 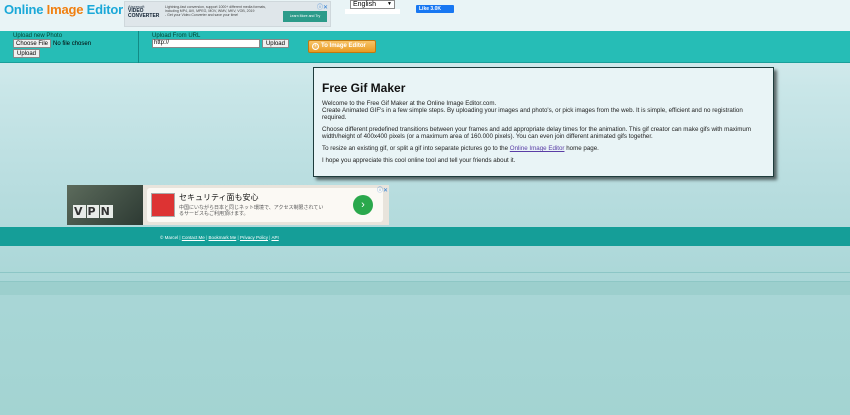 I want to click on ad-thumbnail, so click(x=163, y=205).